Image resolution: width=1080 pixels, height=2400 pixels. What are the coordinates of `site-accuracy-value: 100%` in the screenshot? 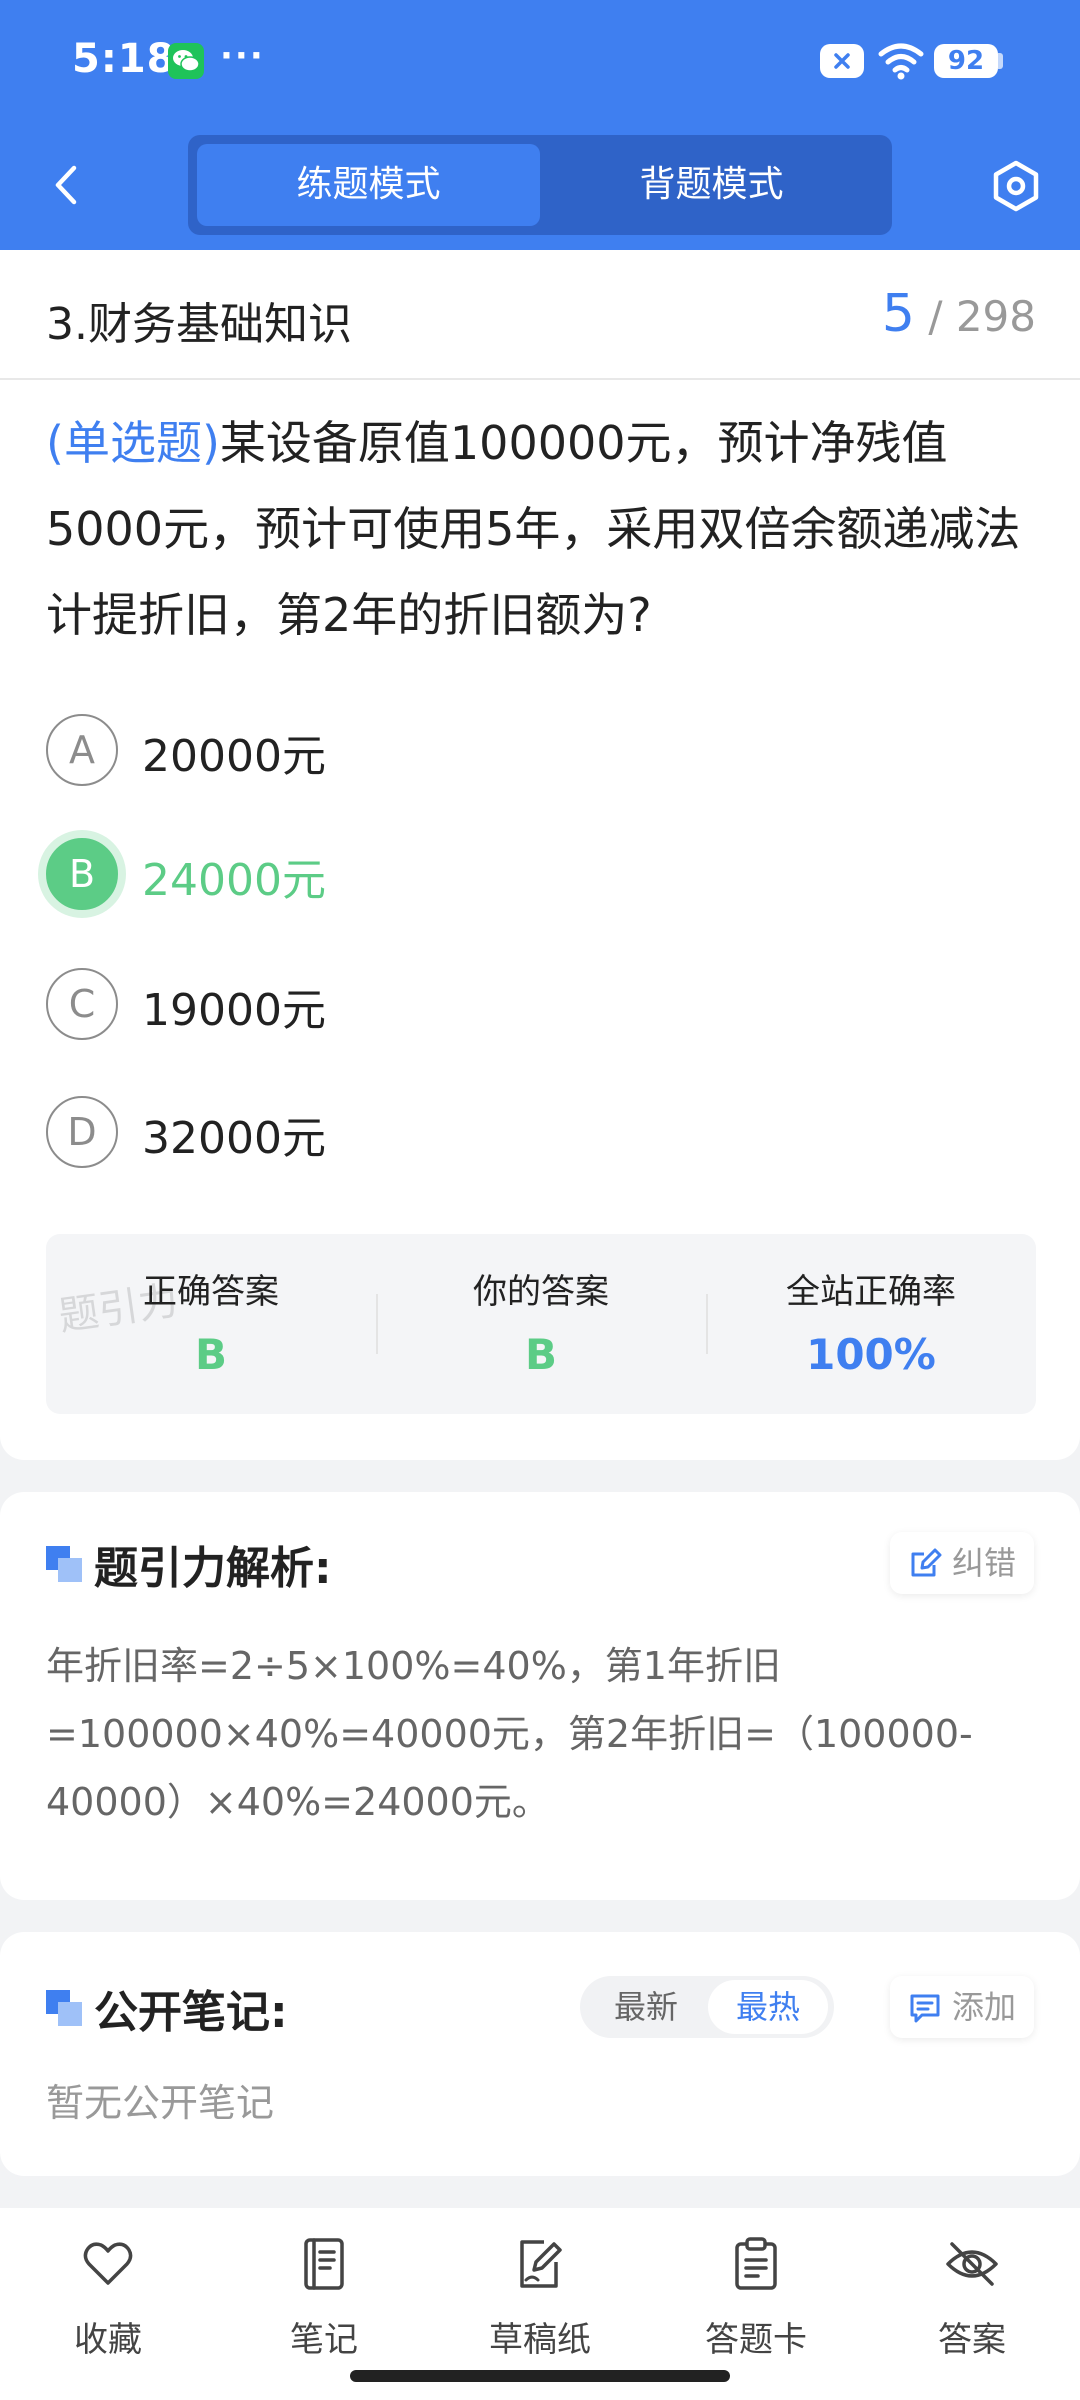 It's located at (871, 1354).